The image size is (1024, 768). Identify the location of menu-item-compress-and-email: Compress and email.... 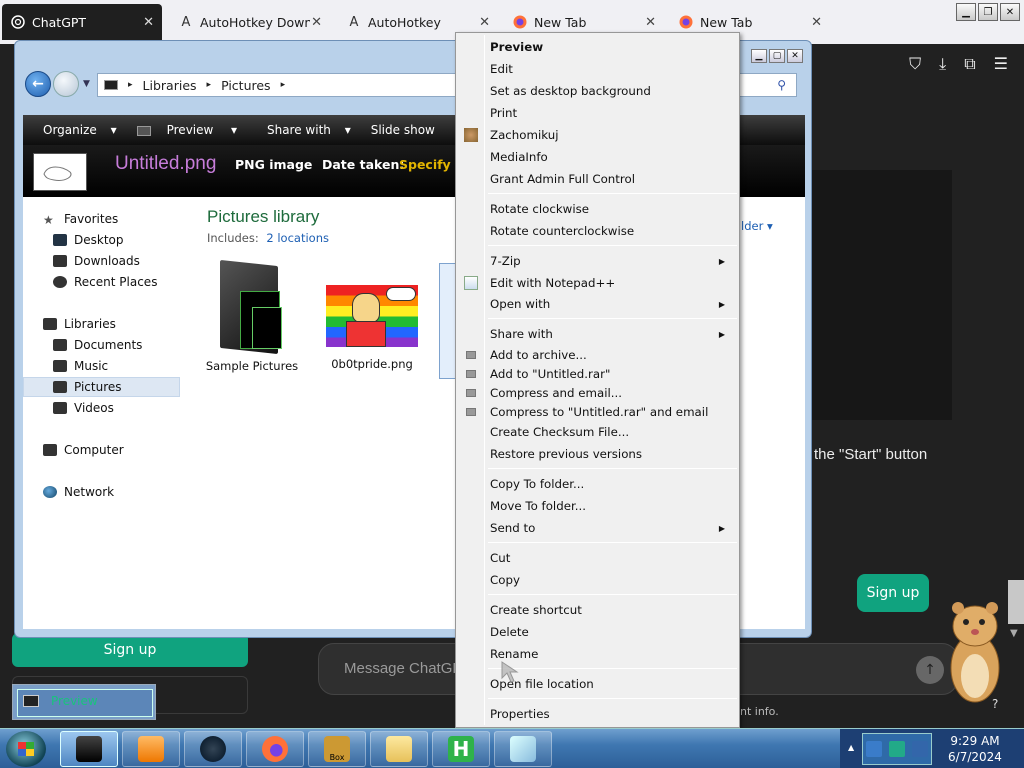
(597, 393).